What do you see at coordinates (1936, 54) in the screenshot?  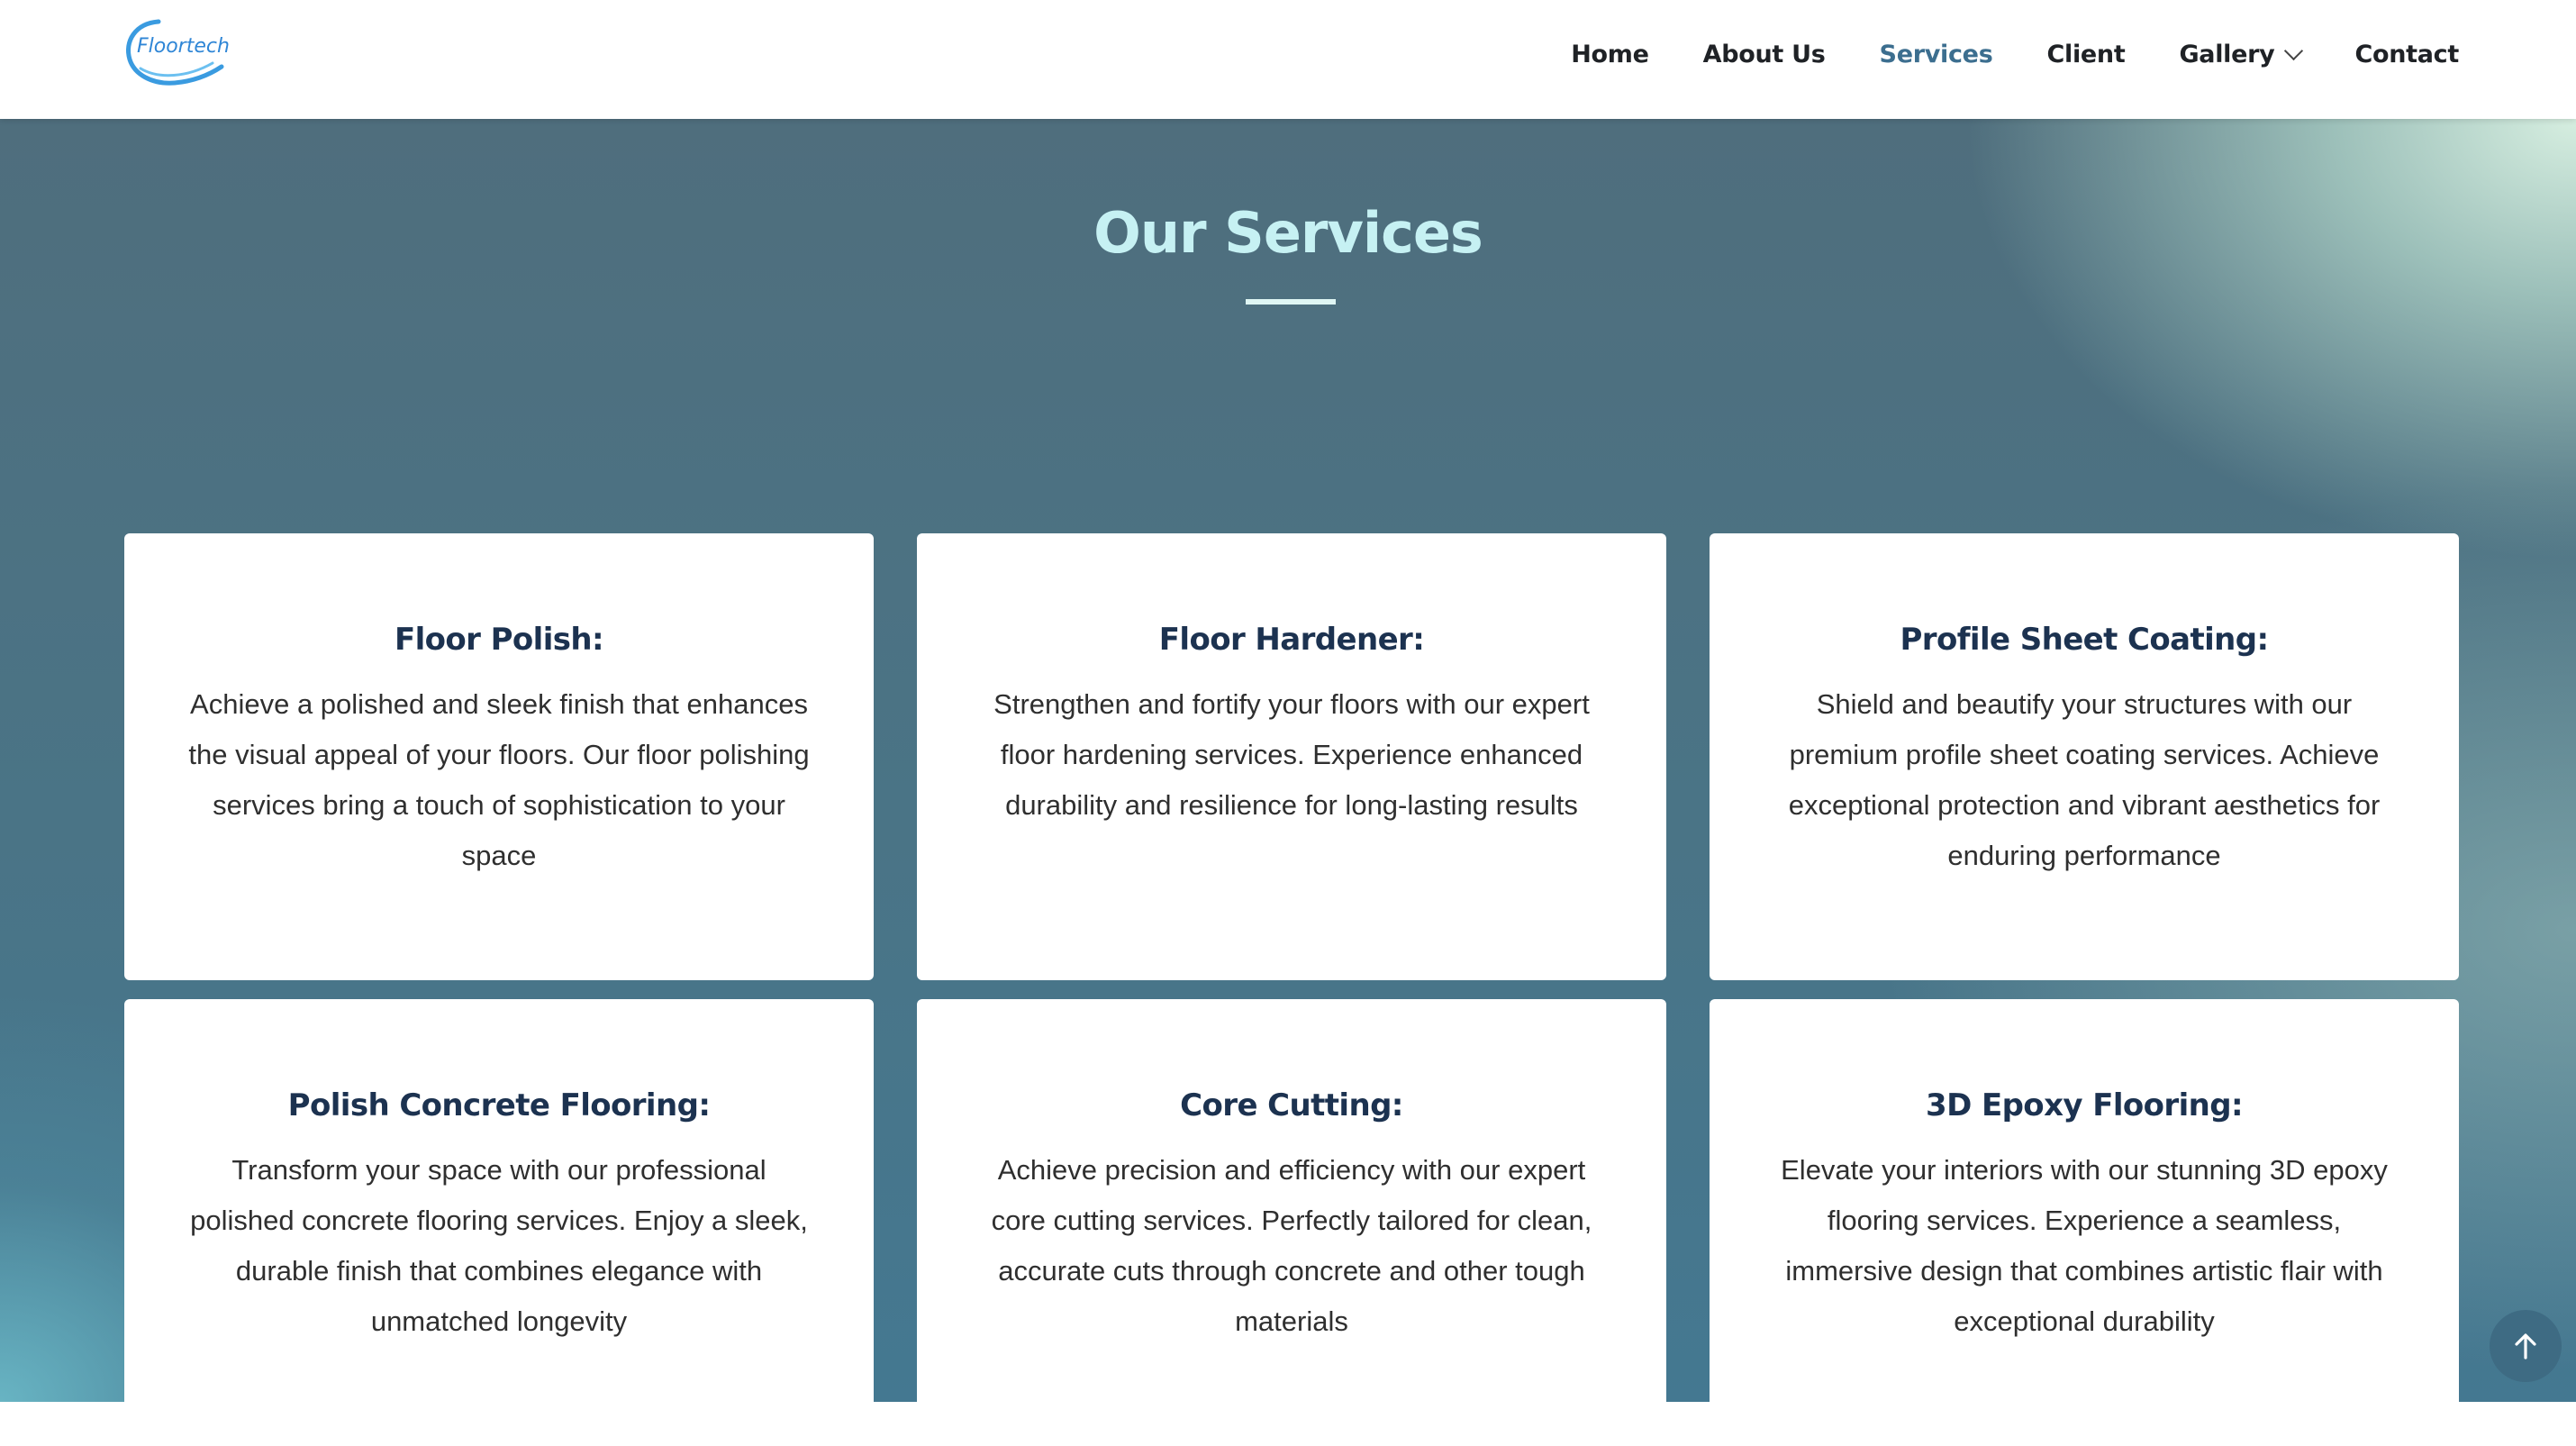 I see `nav-services: Services` at bounding box center [1936, 54].